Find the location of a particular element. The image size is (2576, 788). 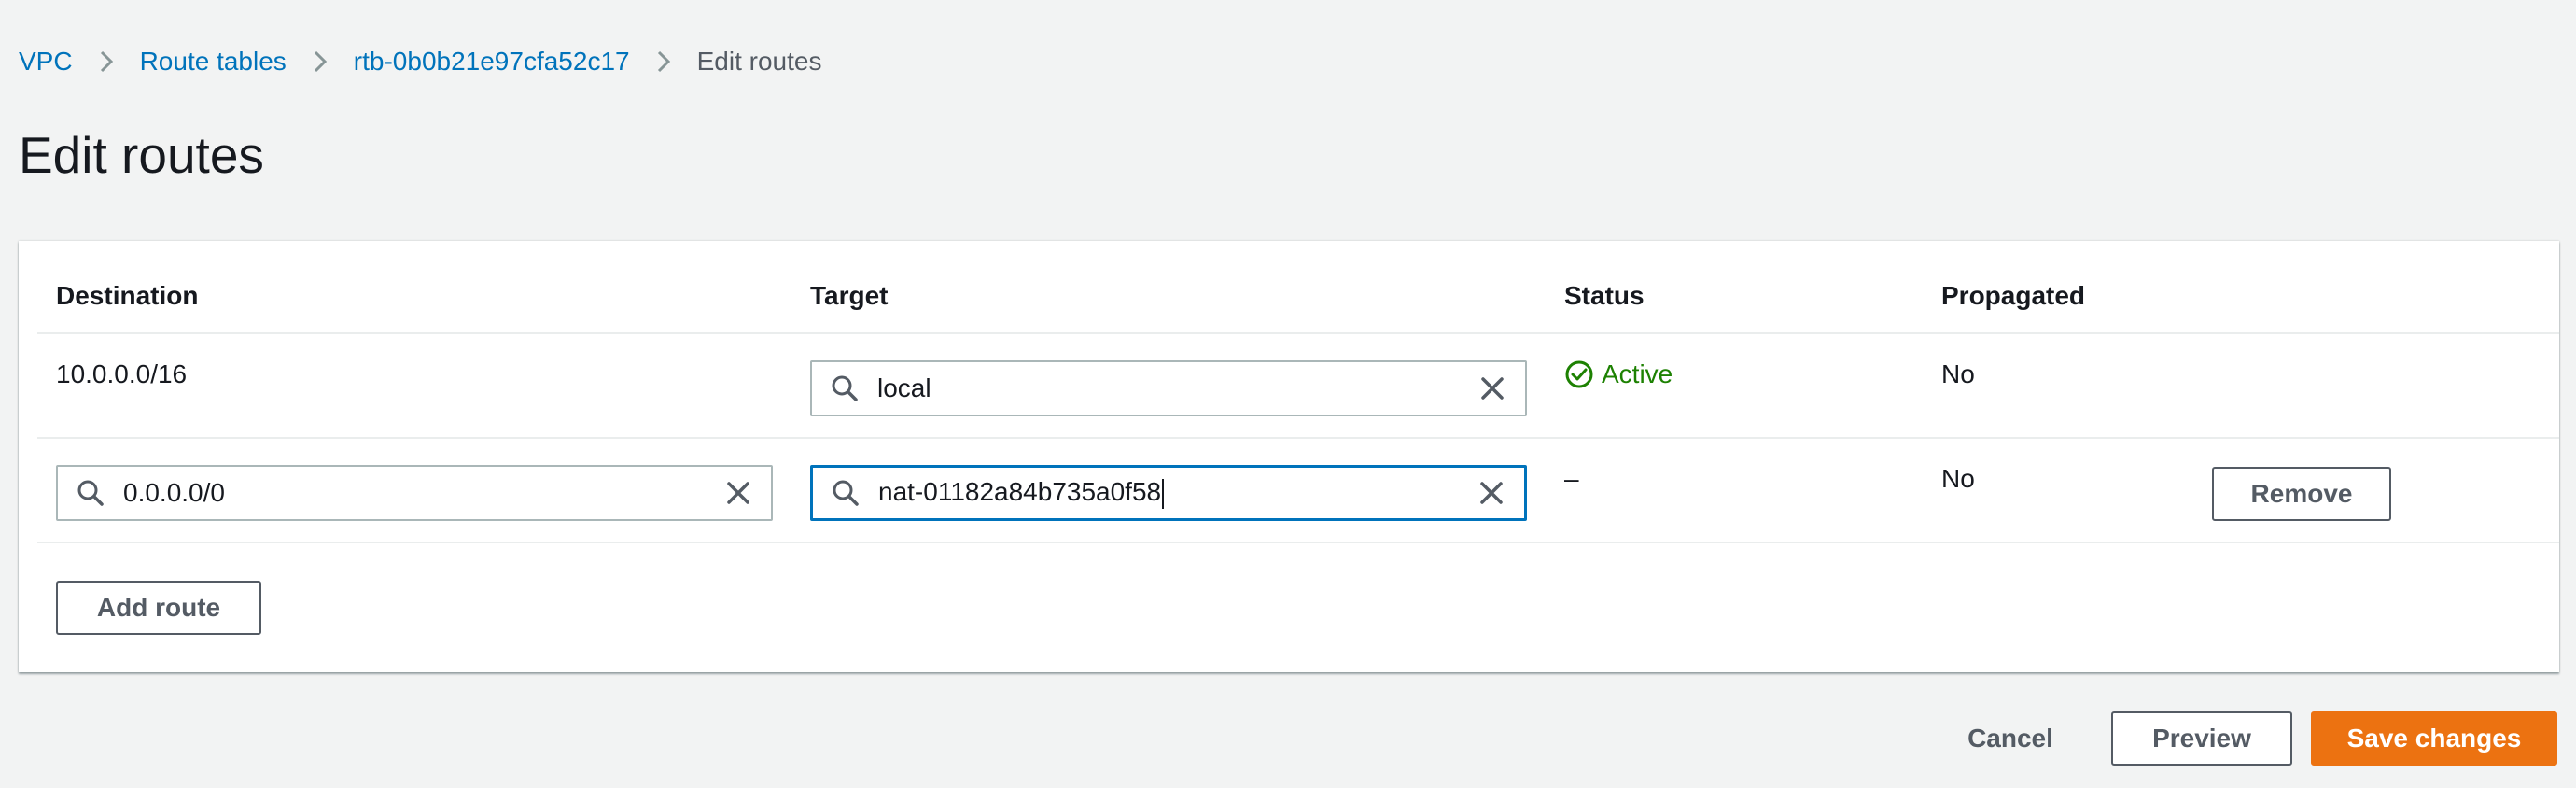

check-circle-icon is located at coordinates (1579, 374).